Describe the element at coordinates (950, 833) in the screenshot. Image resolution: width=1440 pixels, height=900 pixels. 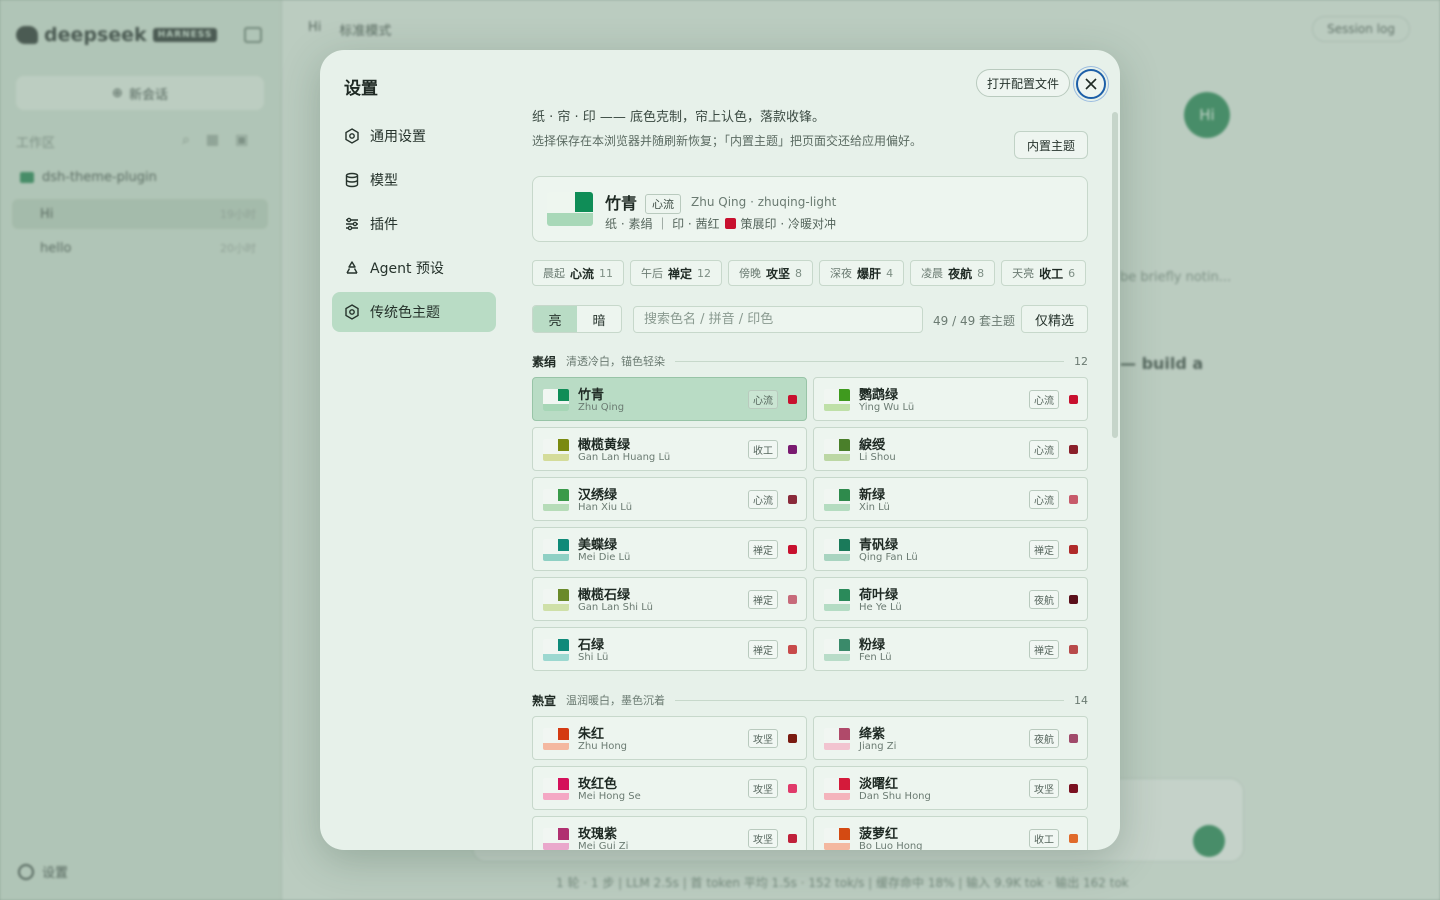
I see `theme-card: 菠萝红 Bo Luo Hong 收工` at that location.